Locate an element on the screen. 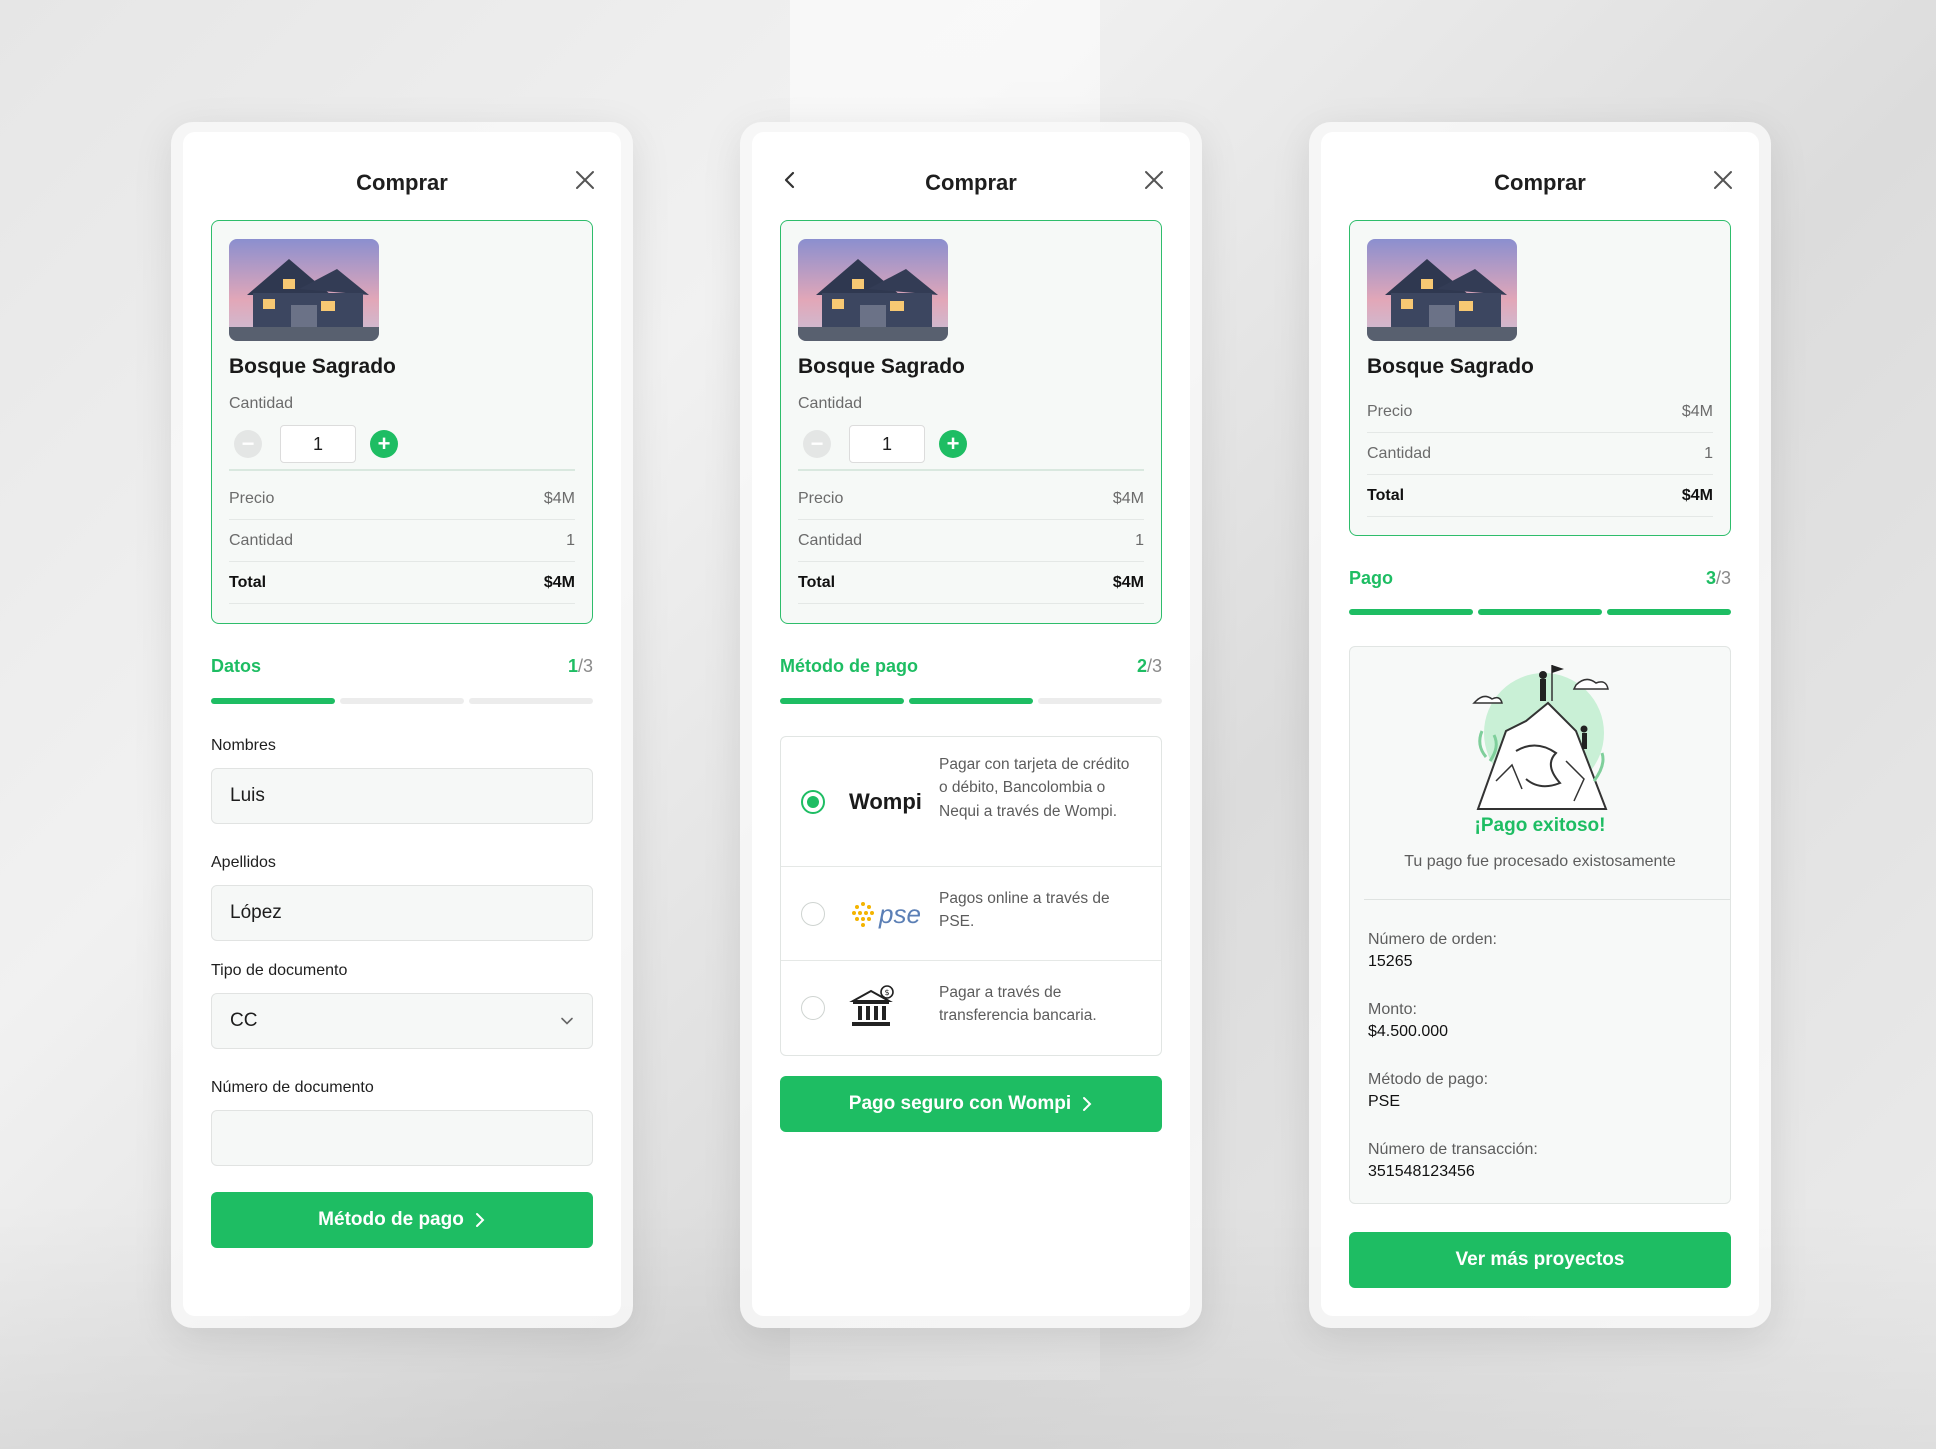 The height and width of the screenshot is (1449, 1936). pago-seguro-button: Pago seguro con Wompi is located at coordinates (971, 1104).